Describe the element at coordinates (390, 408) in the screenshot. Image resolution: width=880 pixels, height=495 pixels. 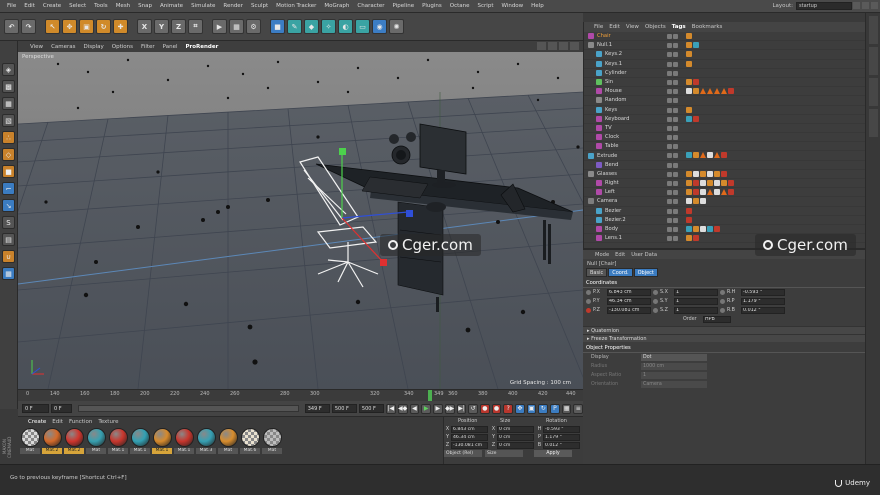
I see `go-to-start-icon: |◀` at that location.